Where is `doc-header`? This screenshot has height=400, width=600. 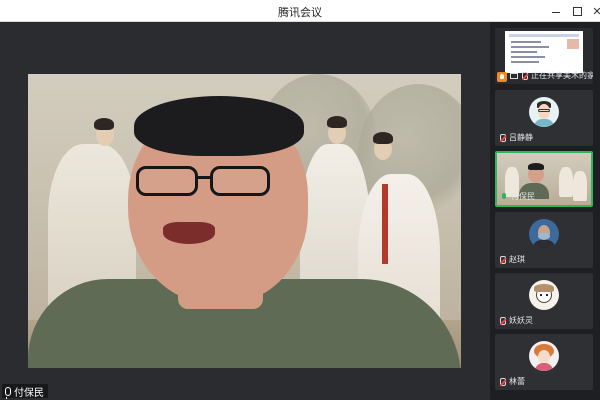
doc-header is located at coordinates (544, 35).